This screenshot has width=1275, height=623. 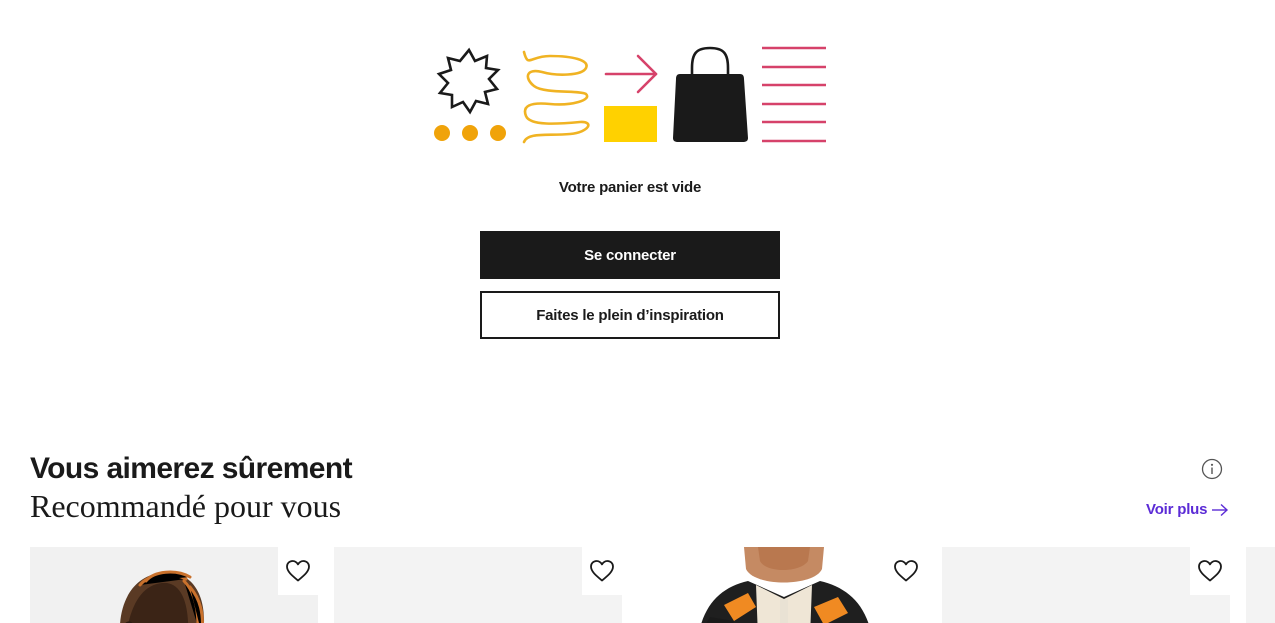 What do you see at coordinates (1177, 509) in the screenshot?
I see `see-more-label: Voir plus` at bounding box center [1177, 509].